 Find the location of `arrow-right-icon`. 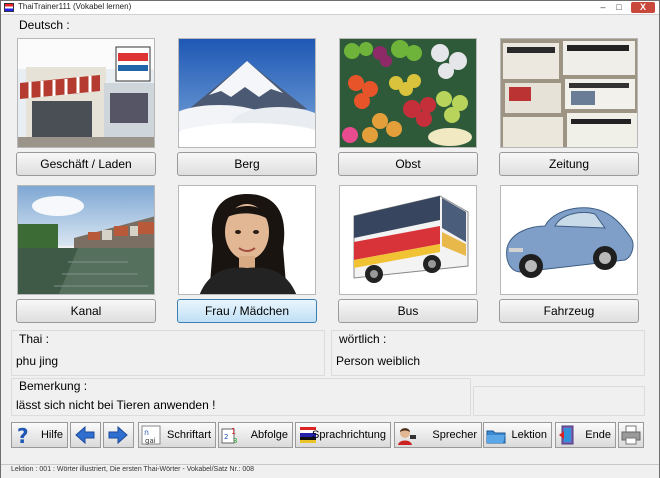

arrow-right-icon is located at coordinates (118, 435).